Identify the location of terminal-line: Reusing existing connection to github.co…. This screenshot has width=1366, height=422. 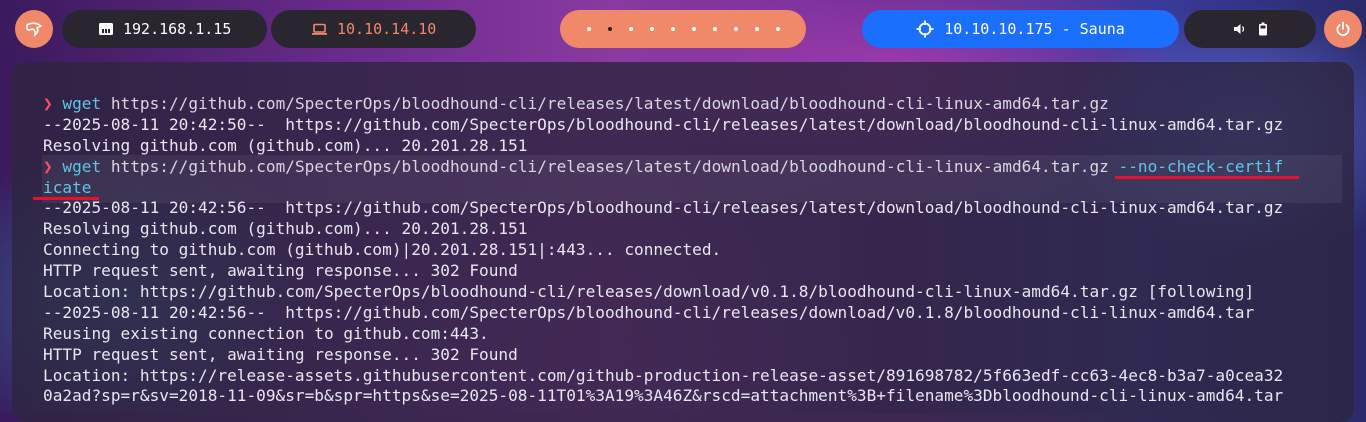
(266, 333).